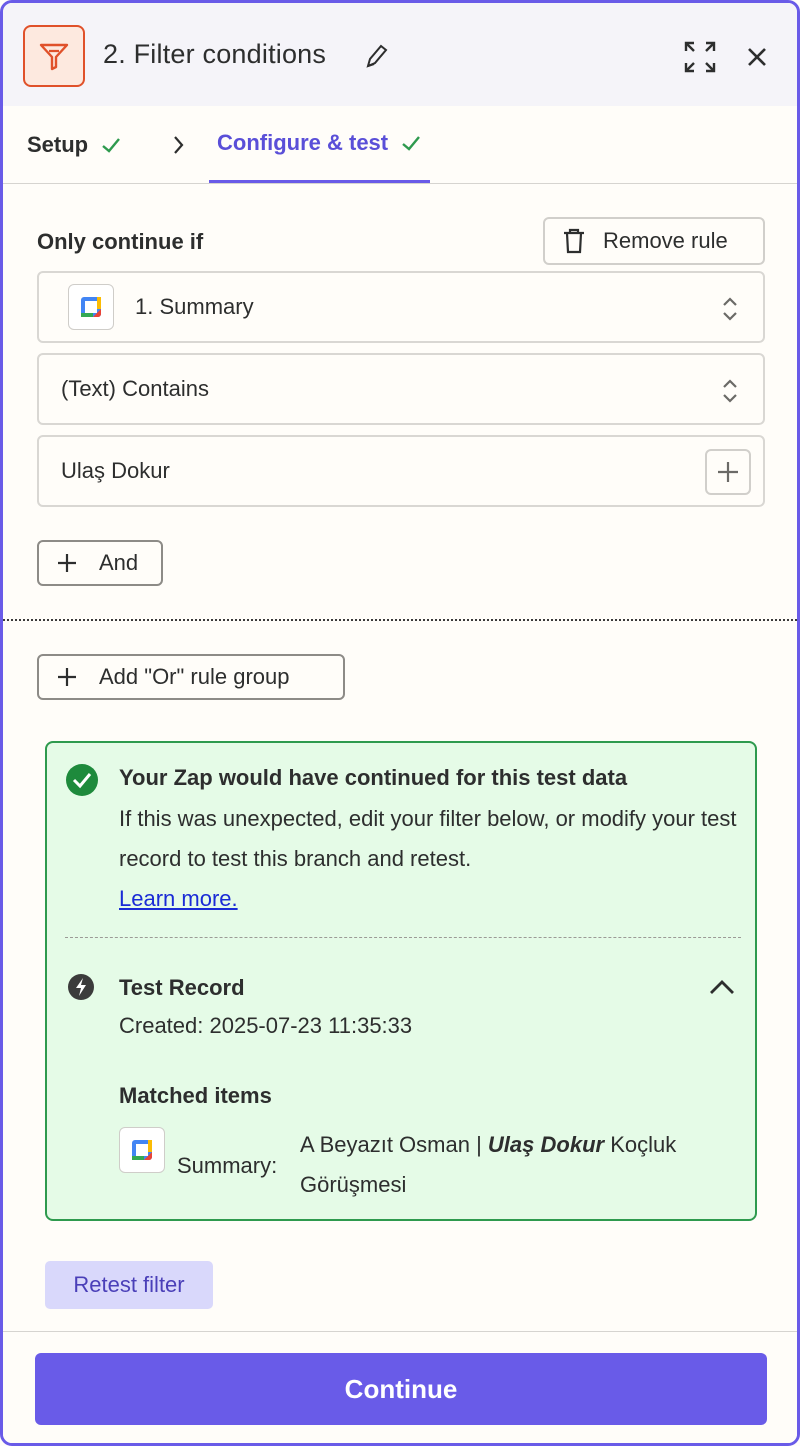 This screenshot has height=1446, width=800. I want to click on matched-value-highlight: Ulaş Dokur, so click(546, 1144).